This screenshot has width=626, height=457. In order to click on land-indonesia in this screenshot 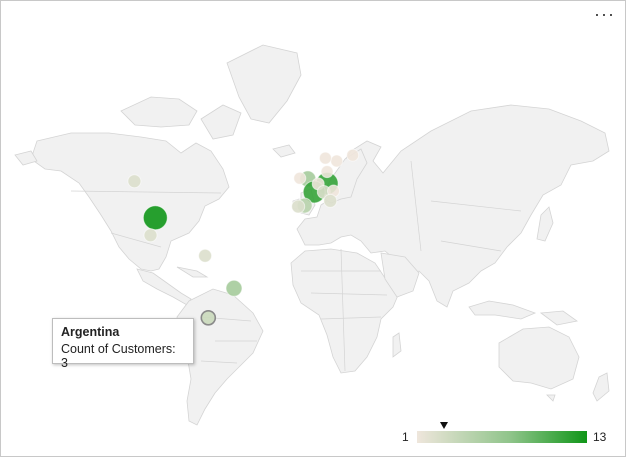, I will do `click(502, 310)`.